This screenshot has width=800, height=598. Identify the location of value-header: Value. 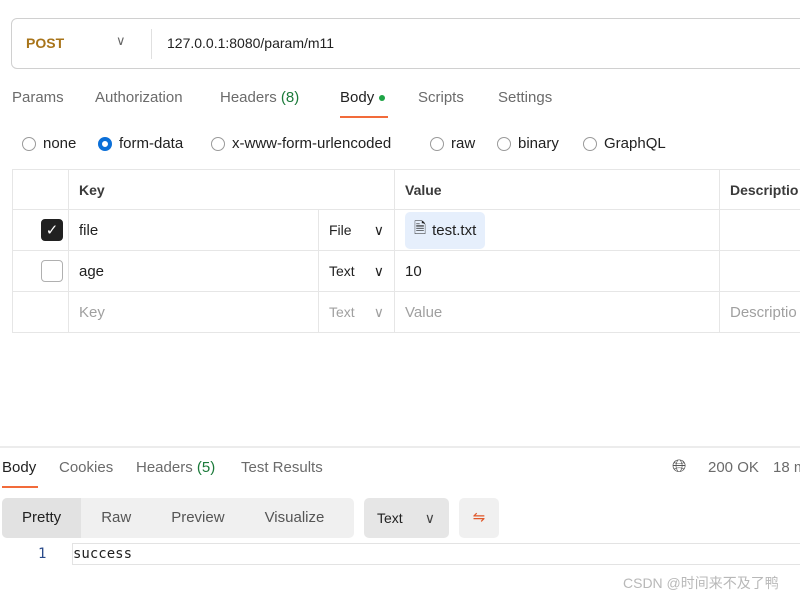
(557, 189).